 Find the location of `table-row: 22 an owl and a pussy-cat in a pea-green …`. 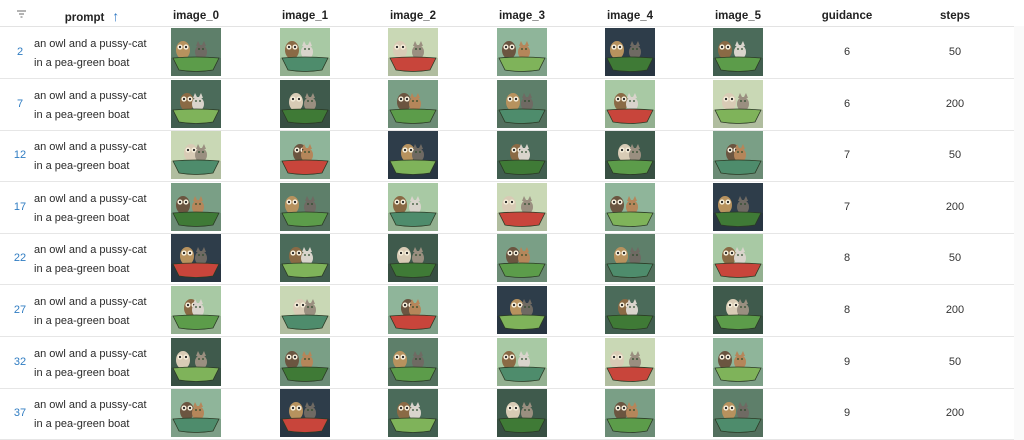

table-row: 22 an owl and a pussy-cat in a pea-green … is located at coordinates (507, 259).